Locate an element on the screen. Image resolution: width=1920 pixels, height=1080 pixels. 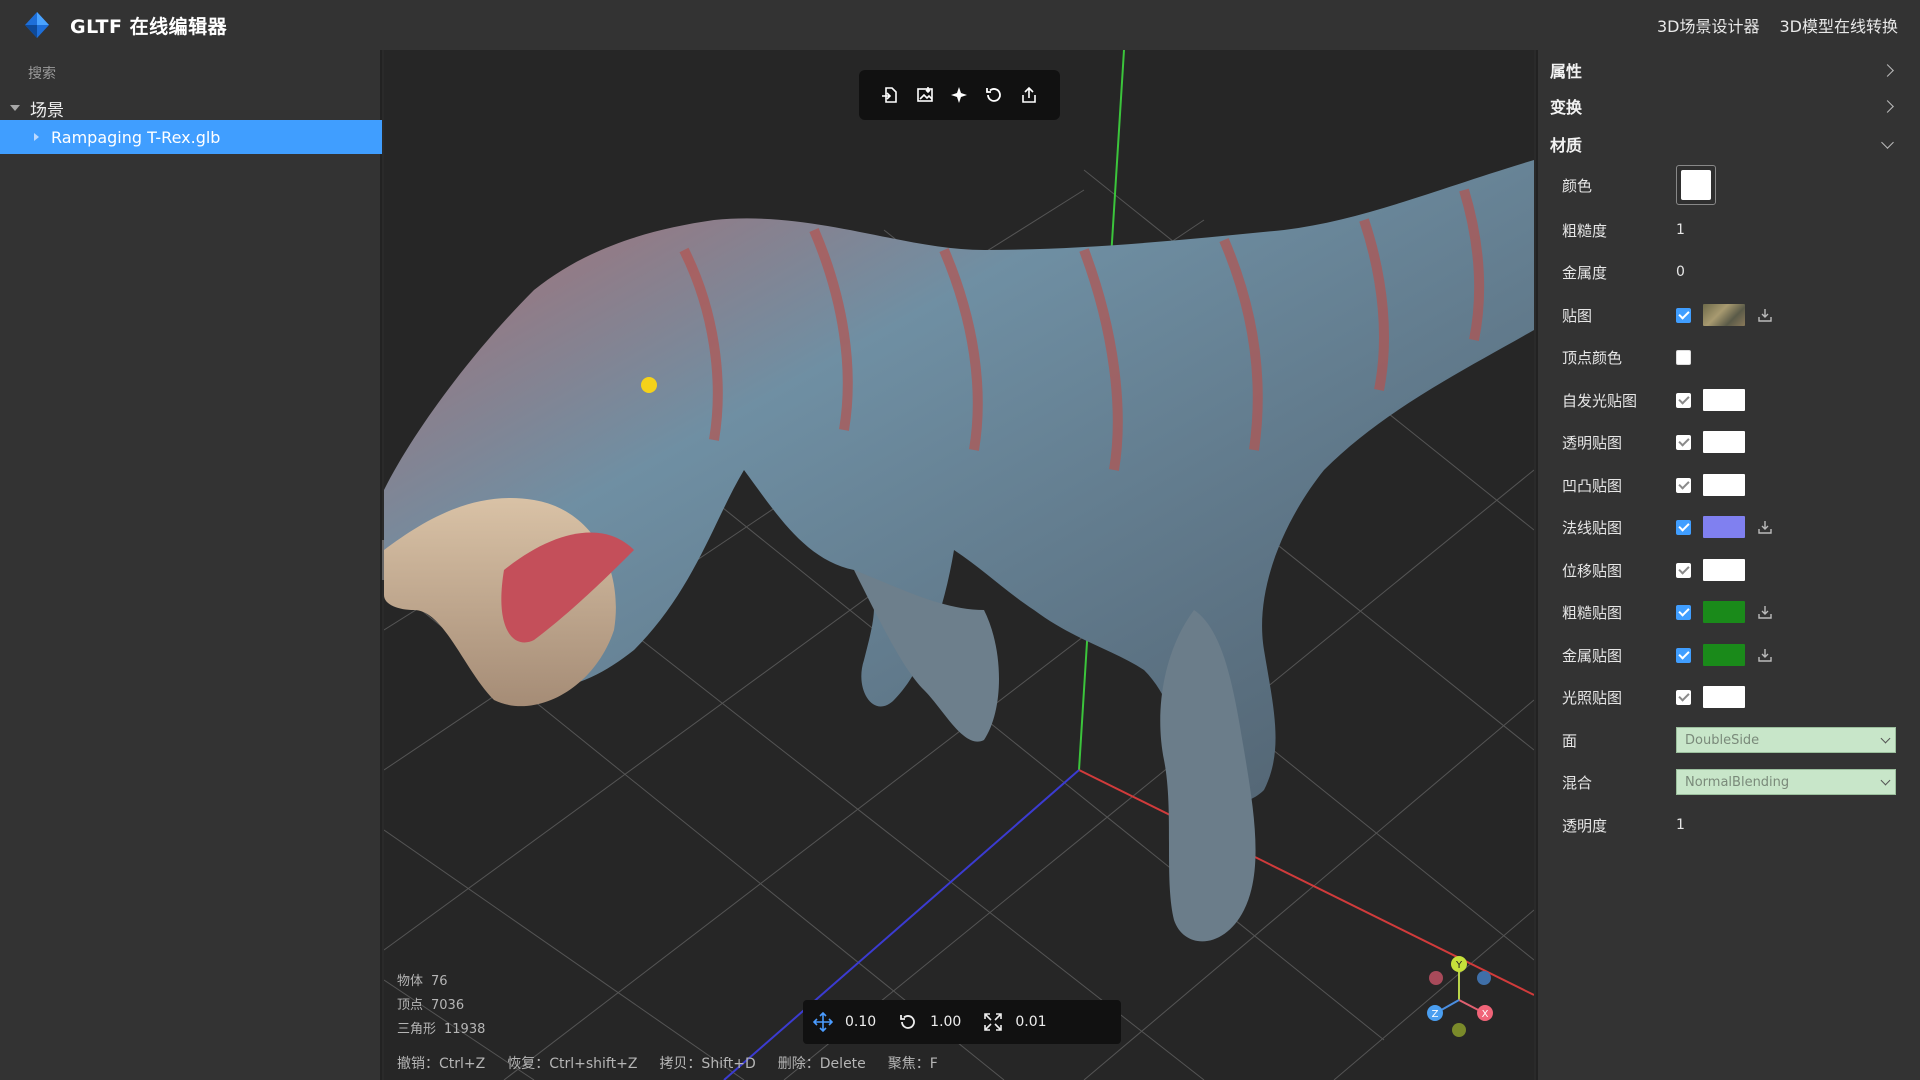
prop-map: 贴图 is located at coordinates (1734, 315).